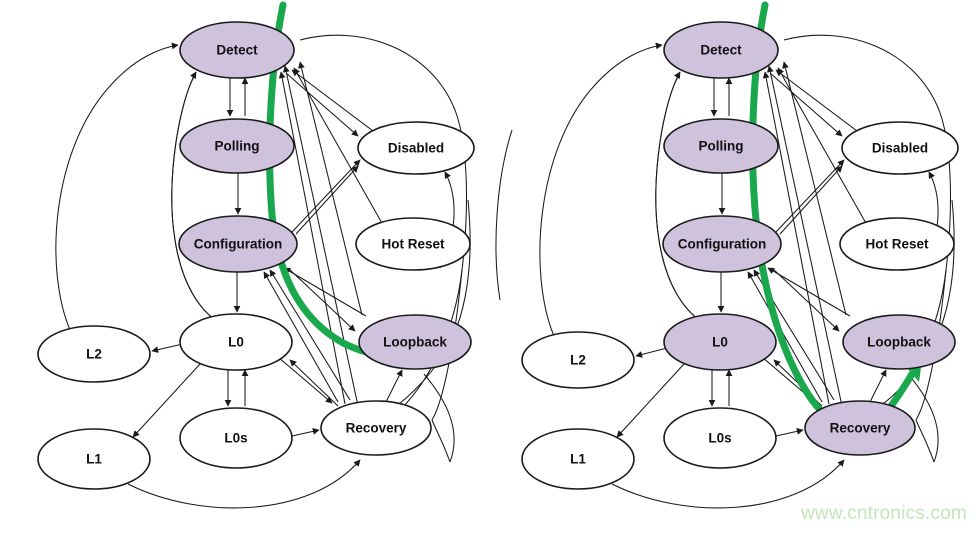  Describe the element at coordinates (789, 432) in the screenshot. I see `edge-r-l0s-recovery` at that location.